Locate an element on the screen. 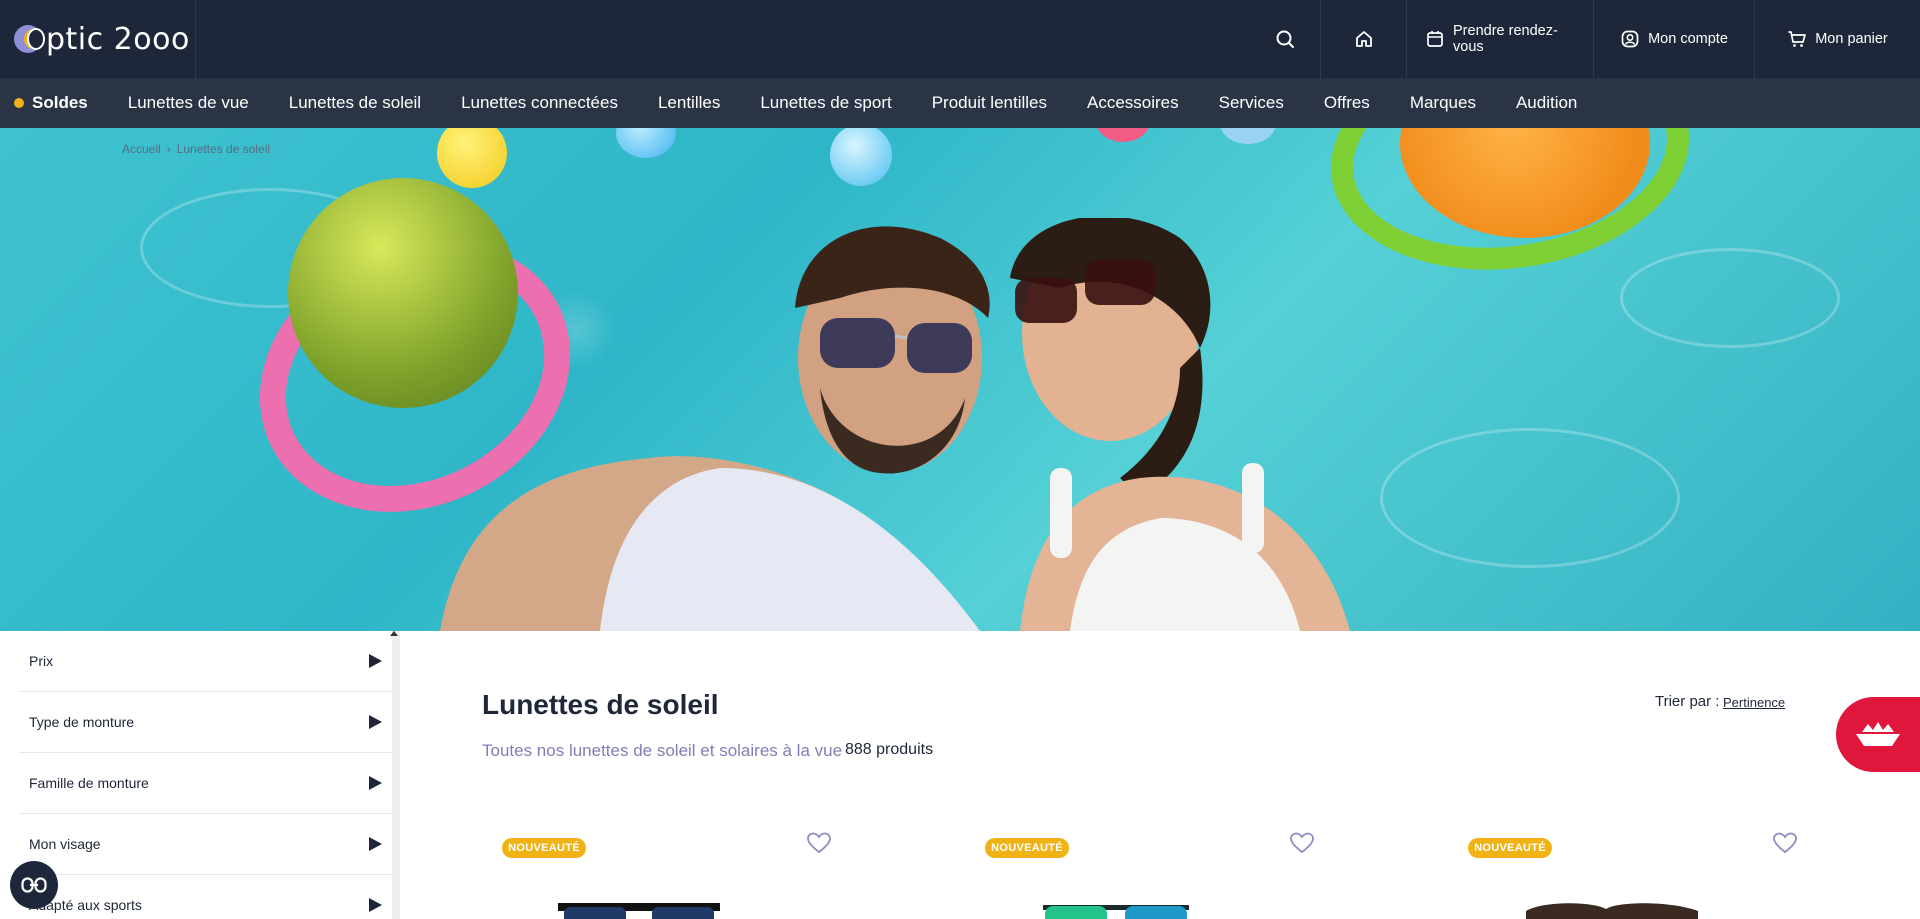  chat-widget-button is located at coordinates (1878, 734).